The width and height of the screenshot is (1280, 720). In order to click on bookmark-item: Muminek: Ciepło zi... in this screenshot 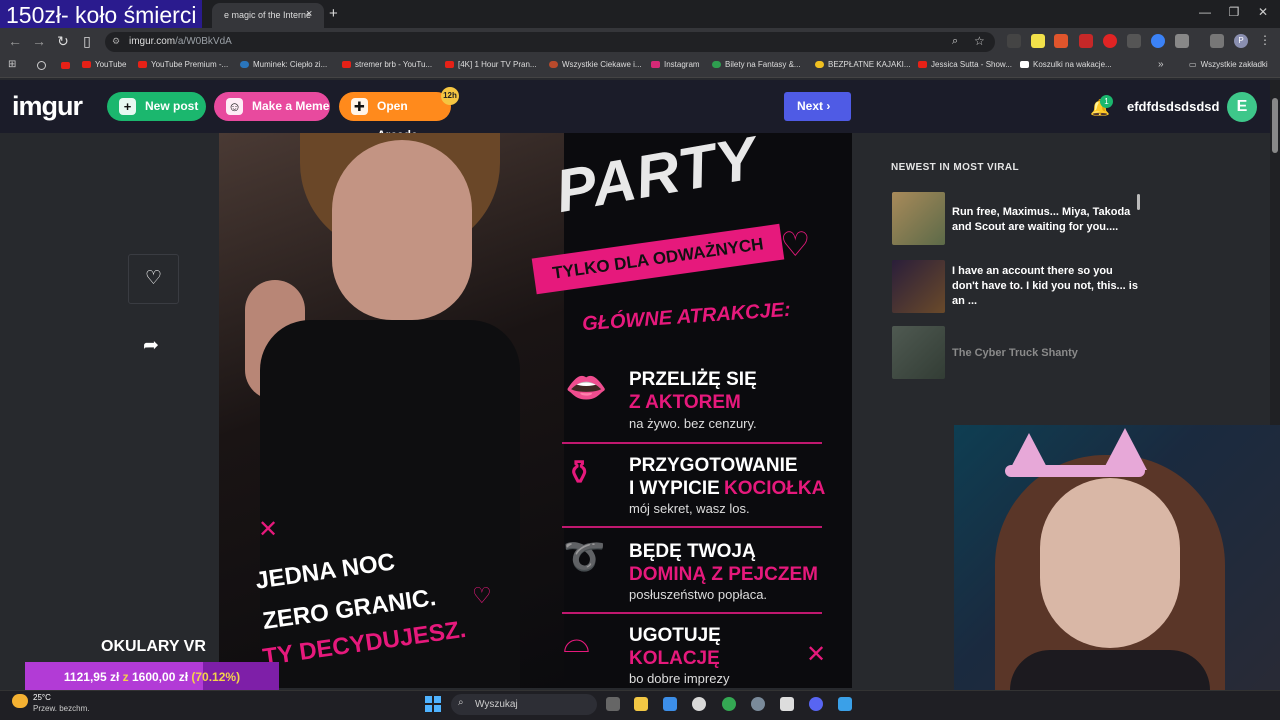, I will do `click(283, 64)`.